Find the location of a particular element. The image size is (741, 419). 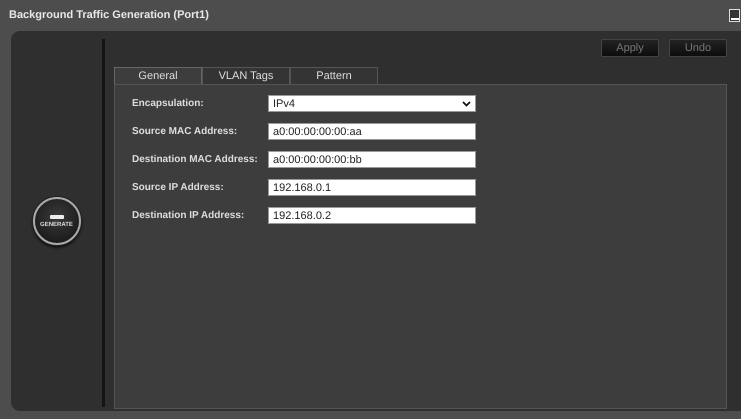

tab: Pattern is located at coordinates (334, 75).